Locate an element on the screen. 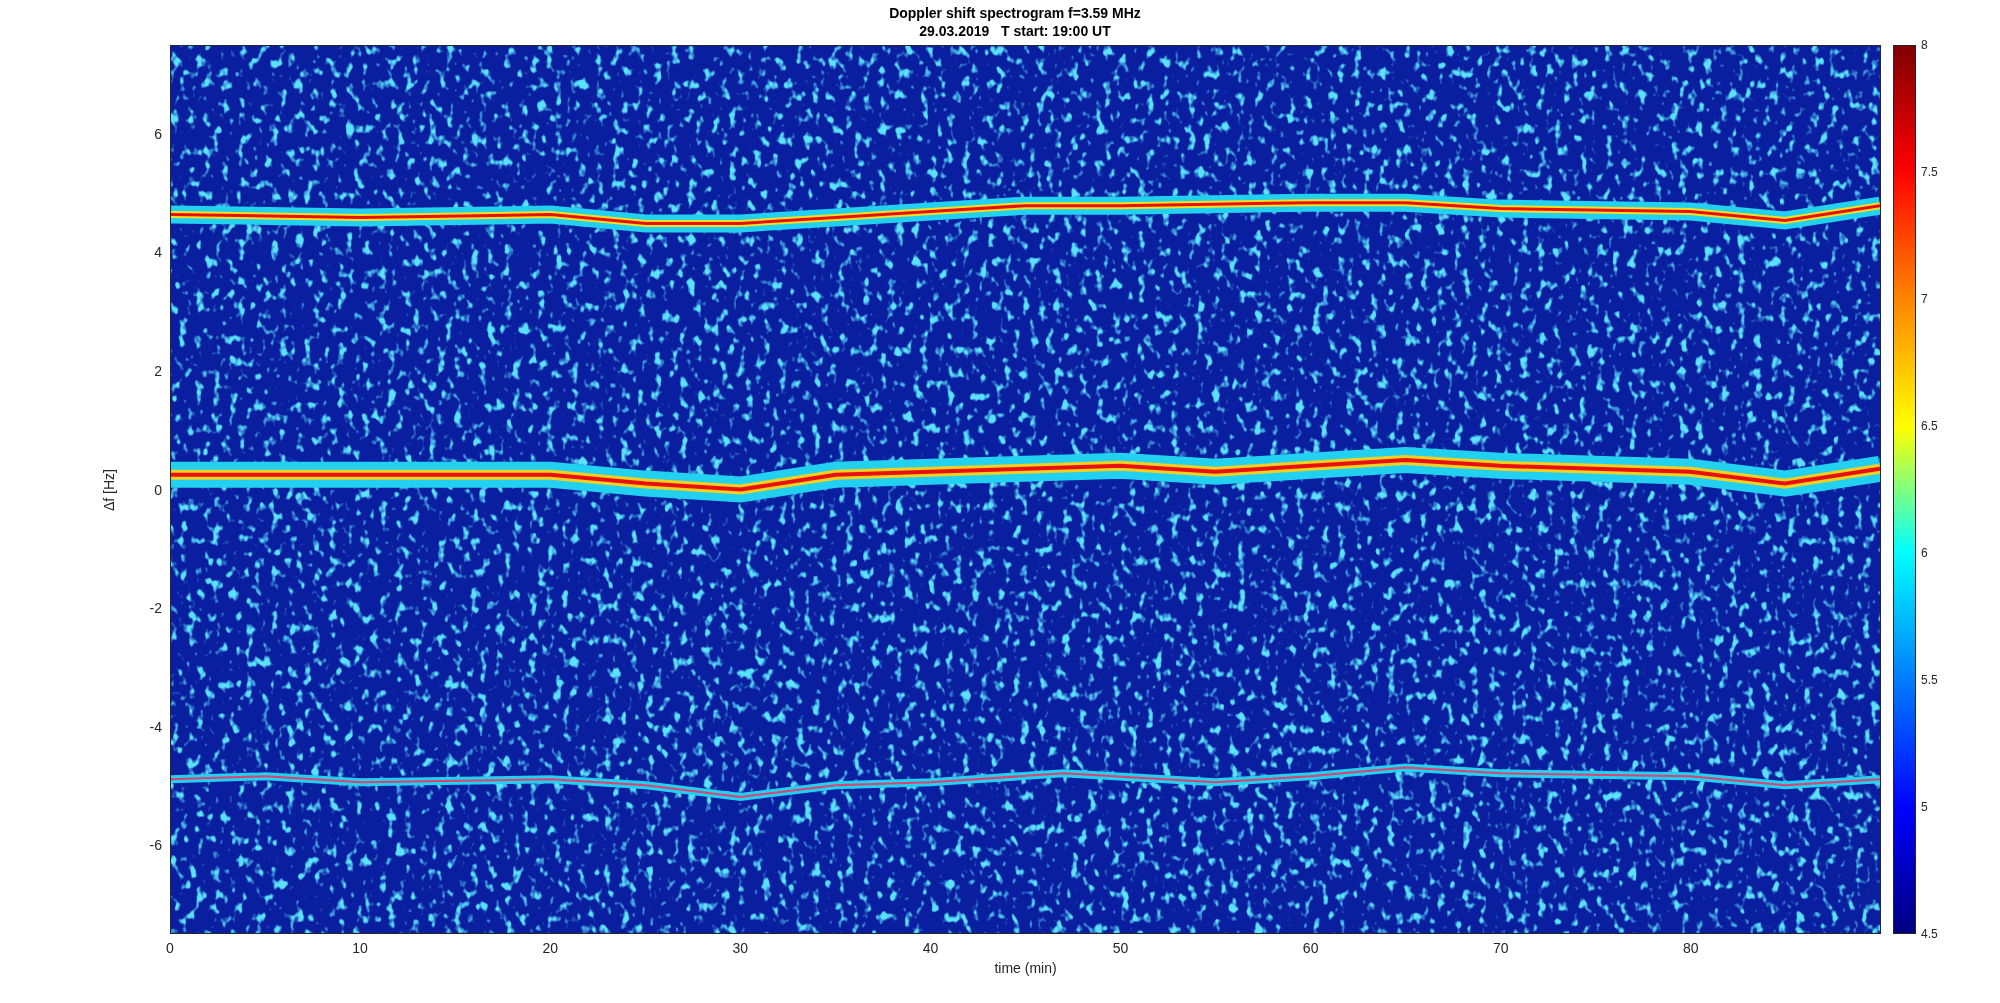 The image size is (2000, 1003). colorbar-tick-label: 4.5 is located at coordinates (1929, 934).